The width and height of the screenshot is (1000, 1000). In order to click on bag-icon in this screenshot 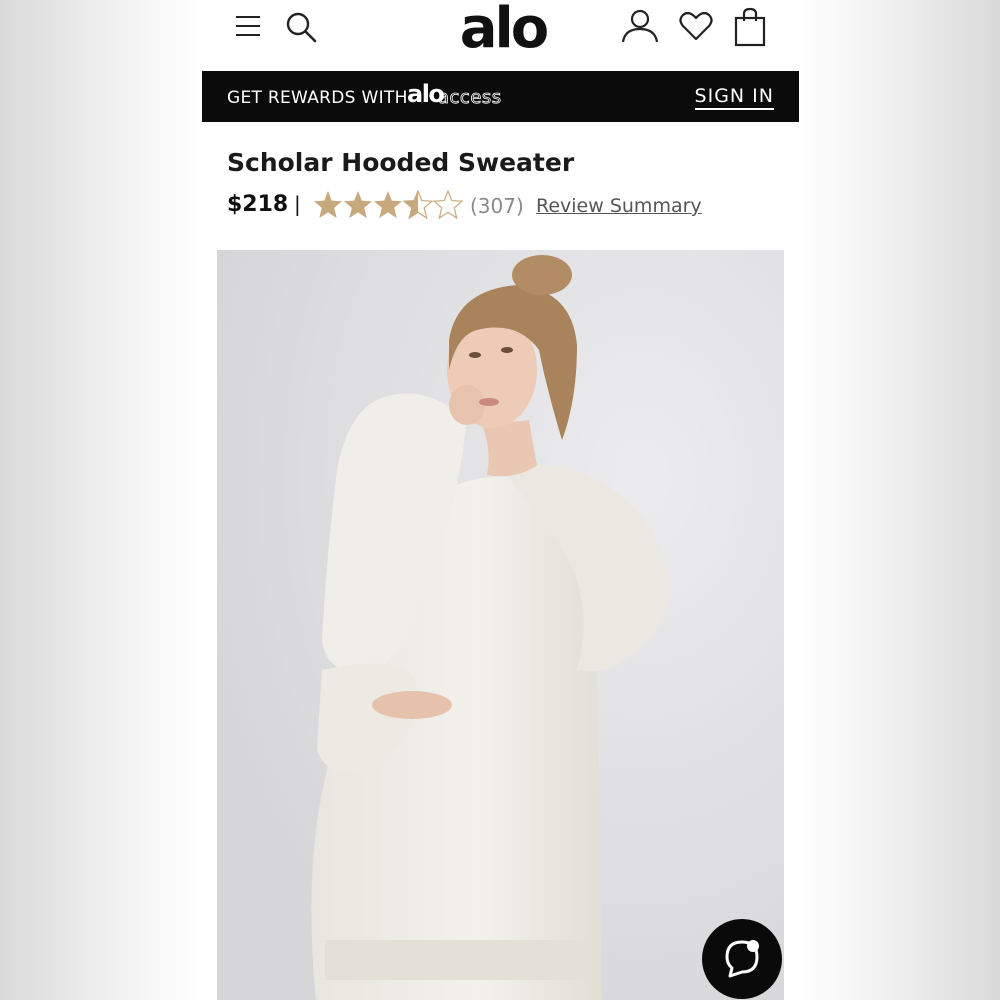, I will do `click(750, 27)`.